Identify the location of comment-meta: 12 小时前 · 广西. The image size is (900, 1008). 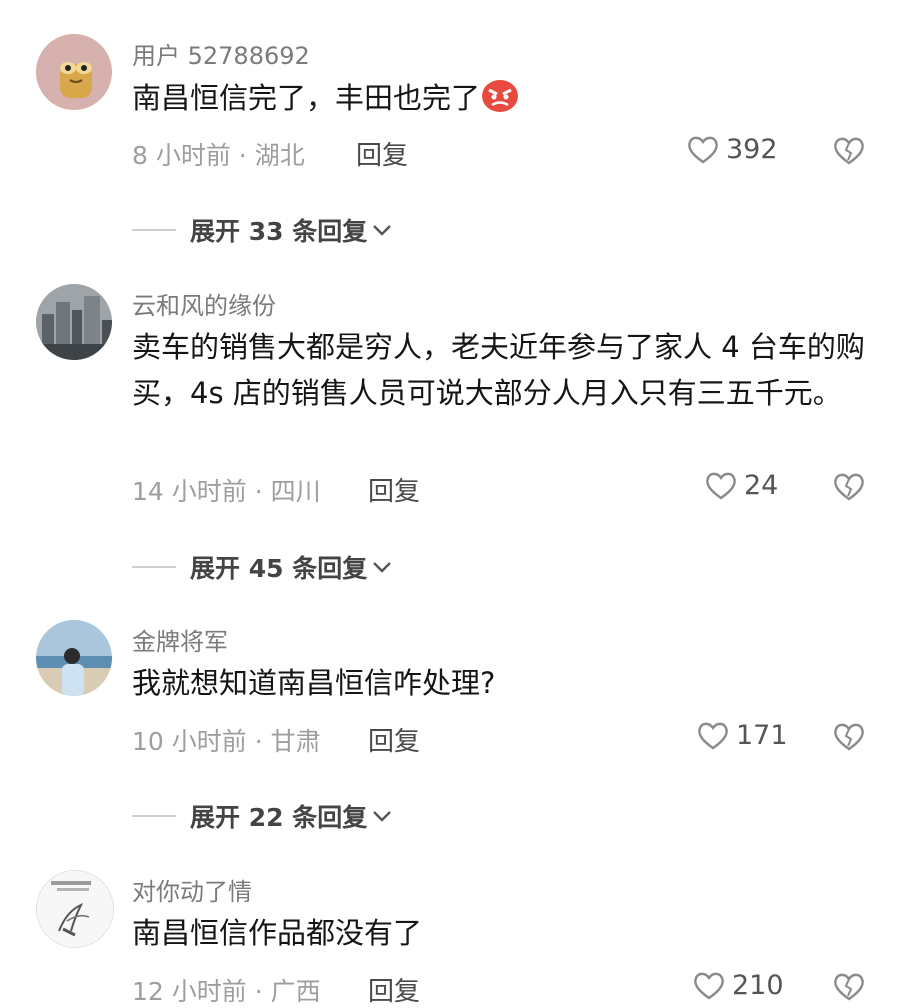
(226, 991).